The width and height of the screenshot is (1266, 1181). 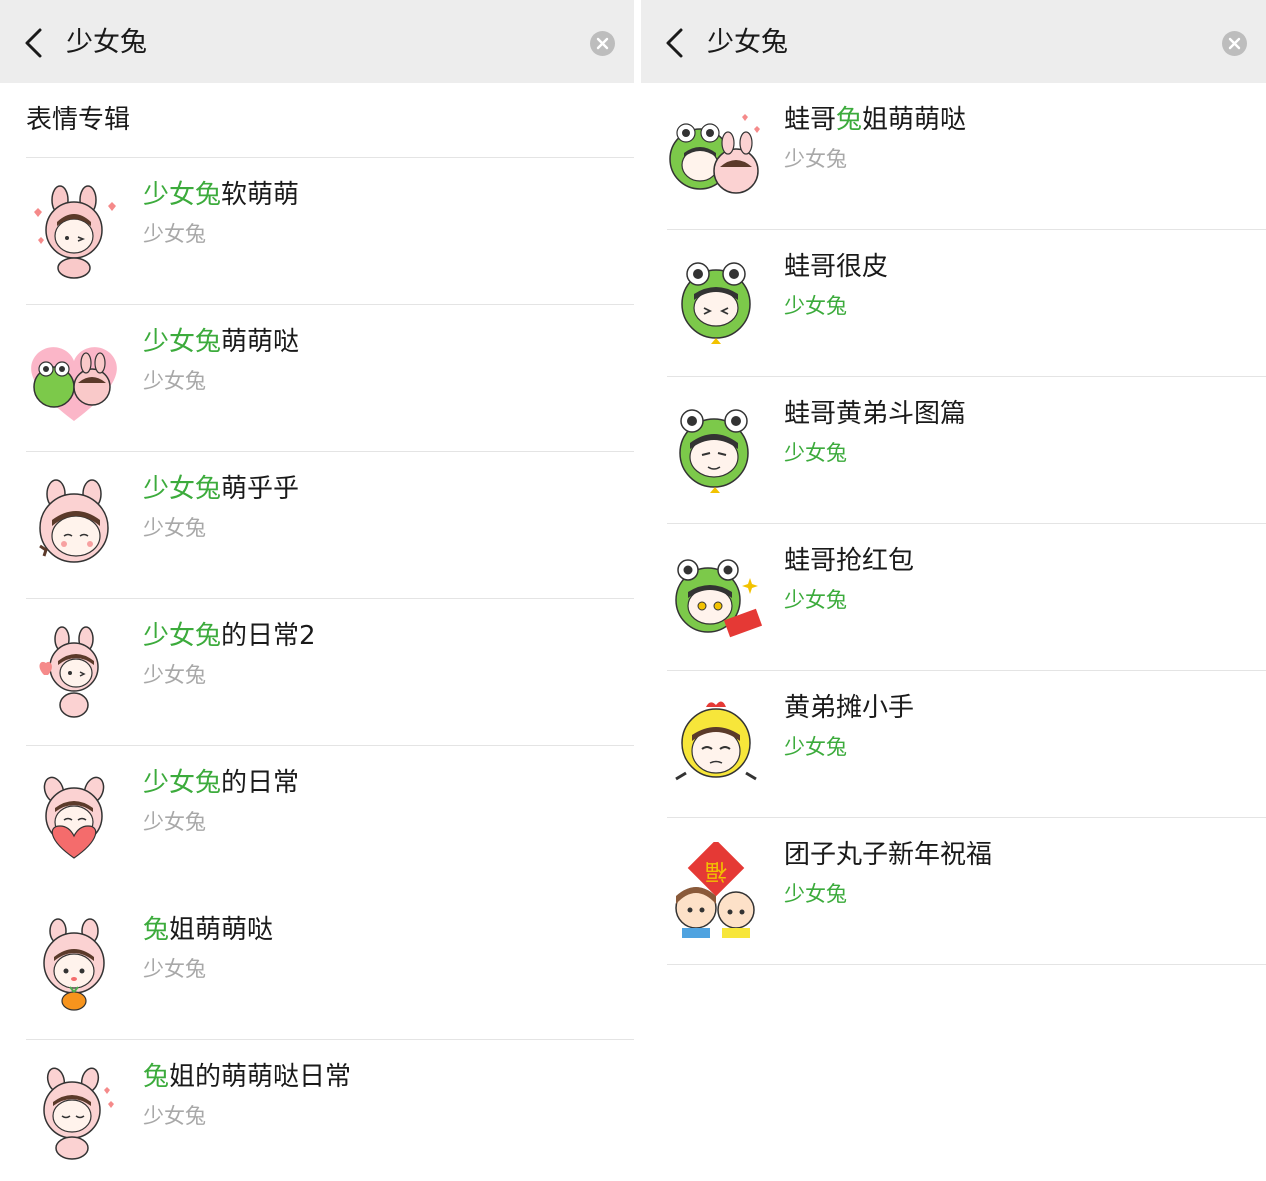 I want to click on album-title: 少女兔萌乎乎, so click(x=221, y=489).